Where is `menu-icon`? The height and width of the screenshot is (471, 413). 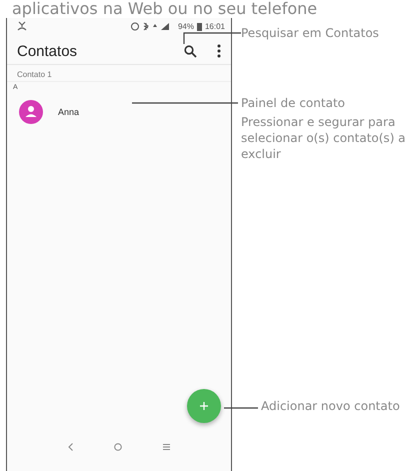 menu-icon is located at coordinates (166, 447).